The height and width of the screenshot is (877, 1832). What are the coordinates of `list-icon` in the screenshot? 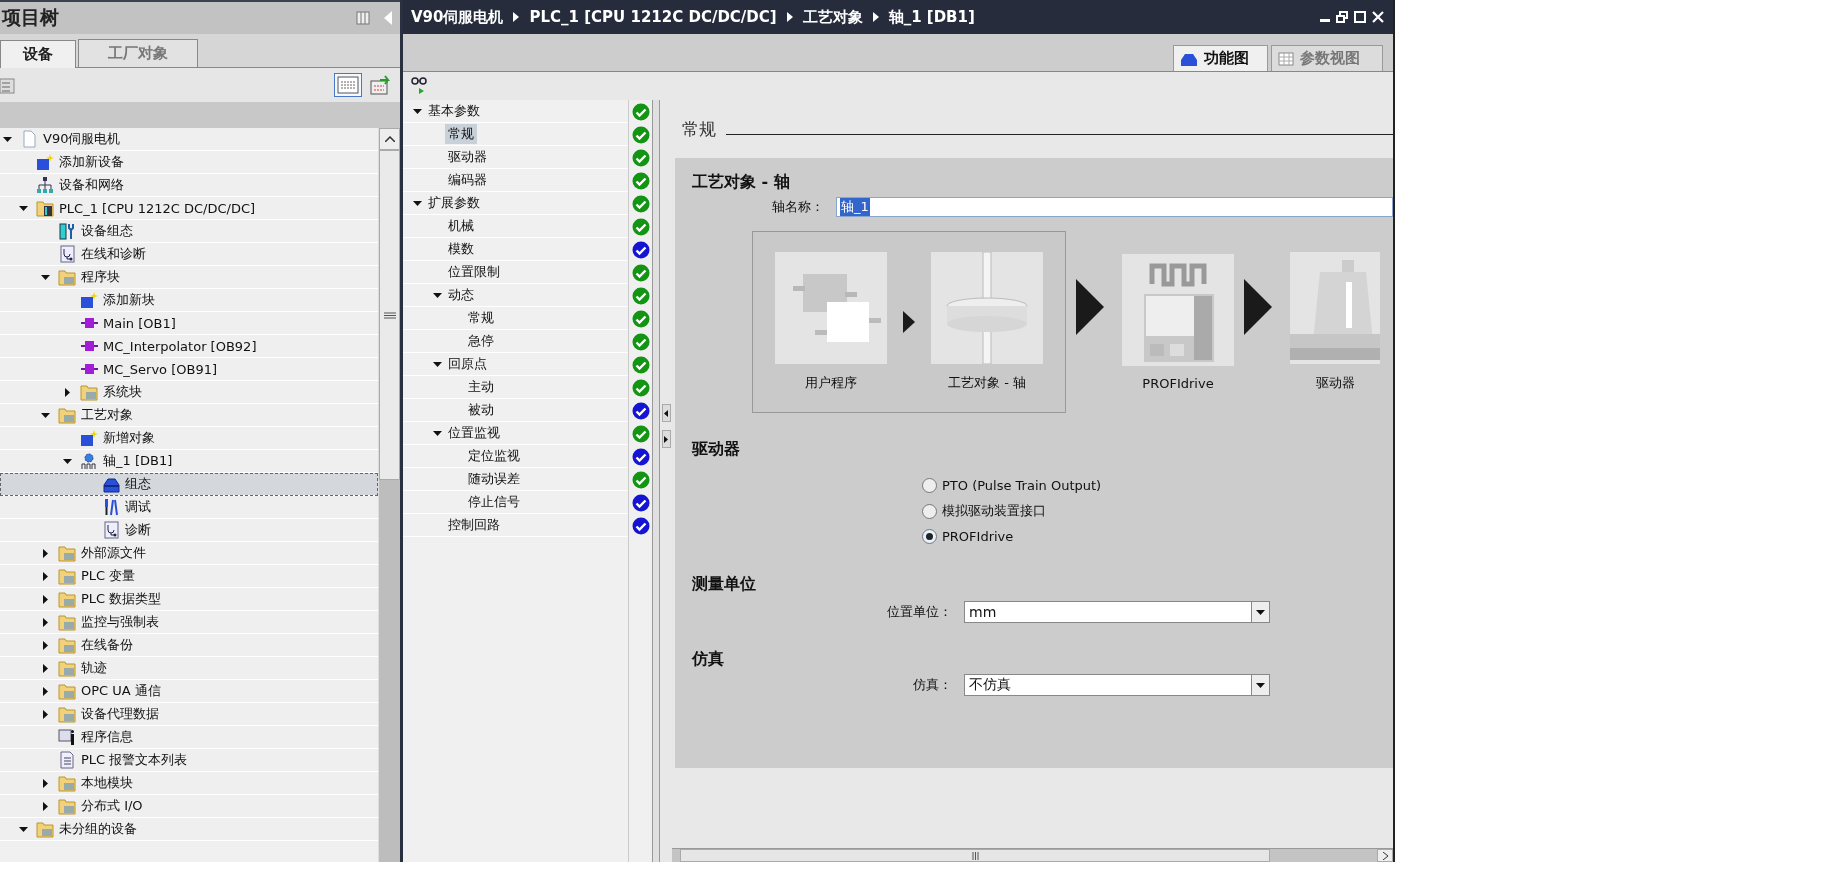 It's located at (67, 760).